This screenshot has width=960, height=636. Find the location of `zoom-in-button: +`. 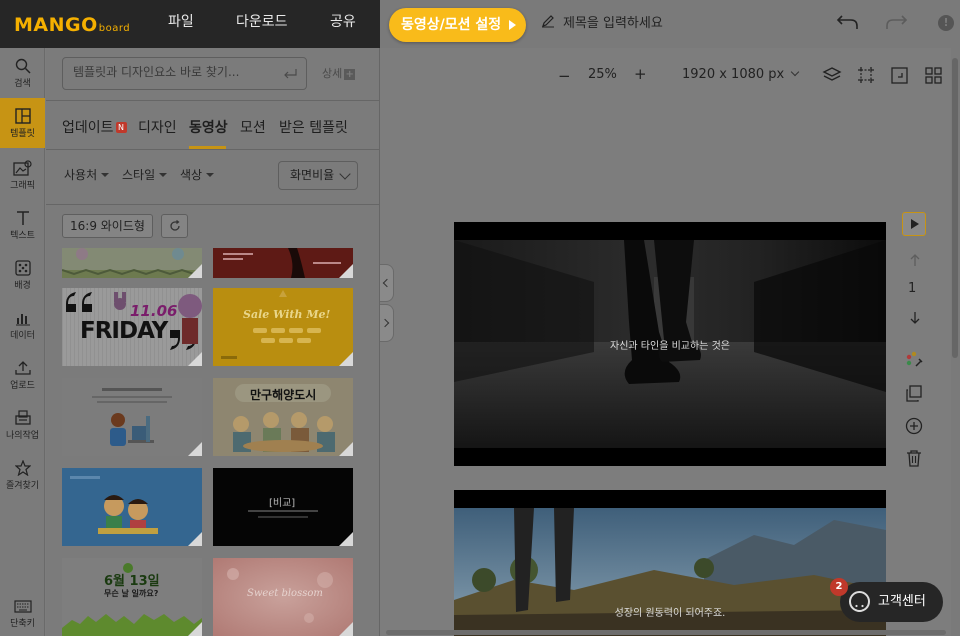

zoom-in-button: + is located at coordinates (640, 74).